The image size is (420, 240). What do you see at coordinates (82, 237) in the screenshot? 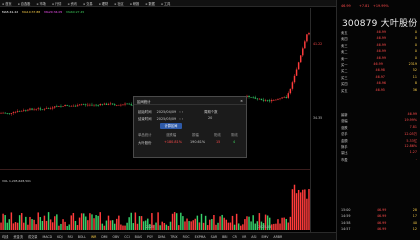
I see `indicator-tab: BOLL` at bounding box center [82, 237].